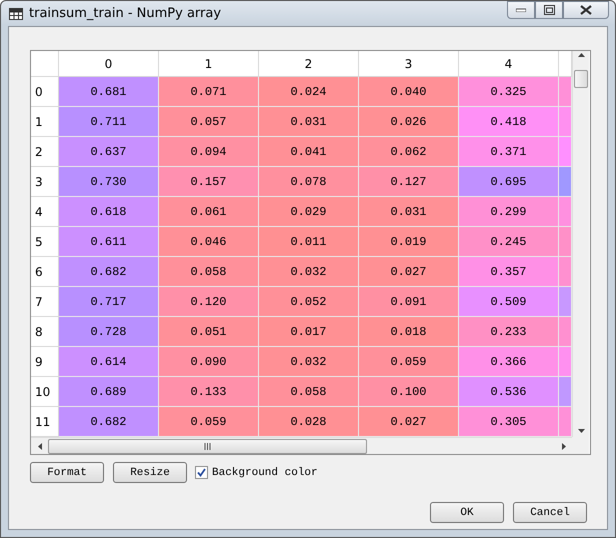  Describe the element at coordinates (509, 242) in the screenshot. I see `table-cell: 0.245` at that location.